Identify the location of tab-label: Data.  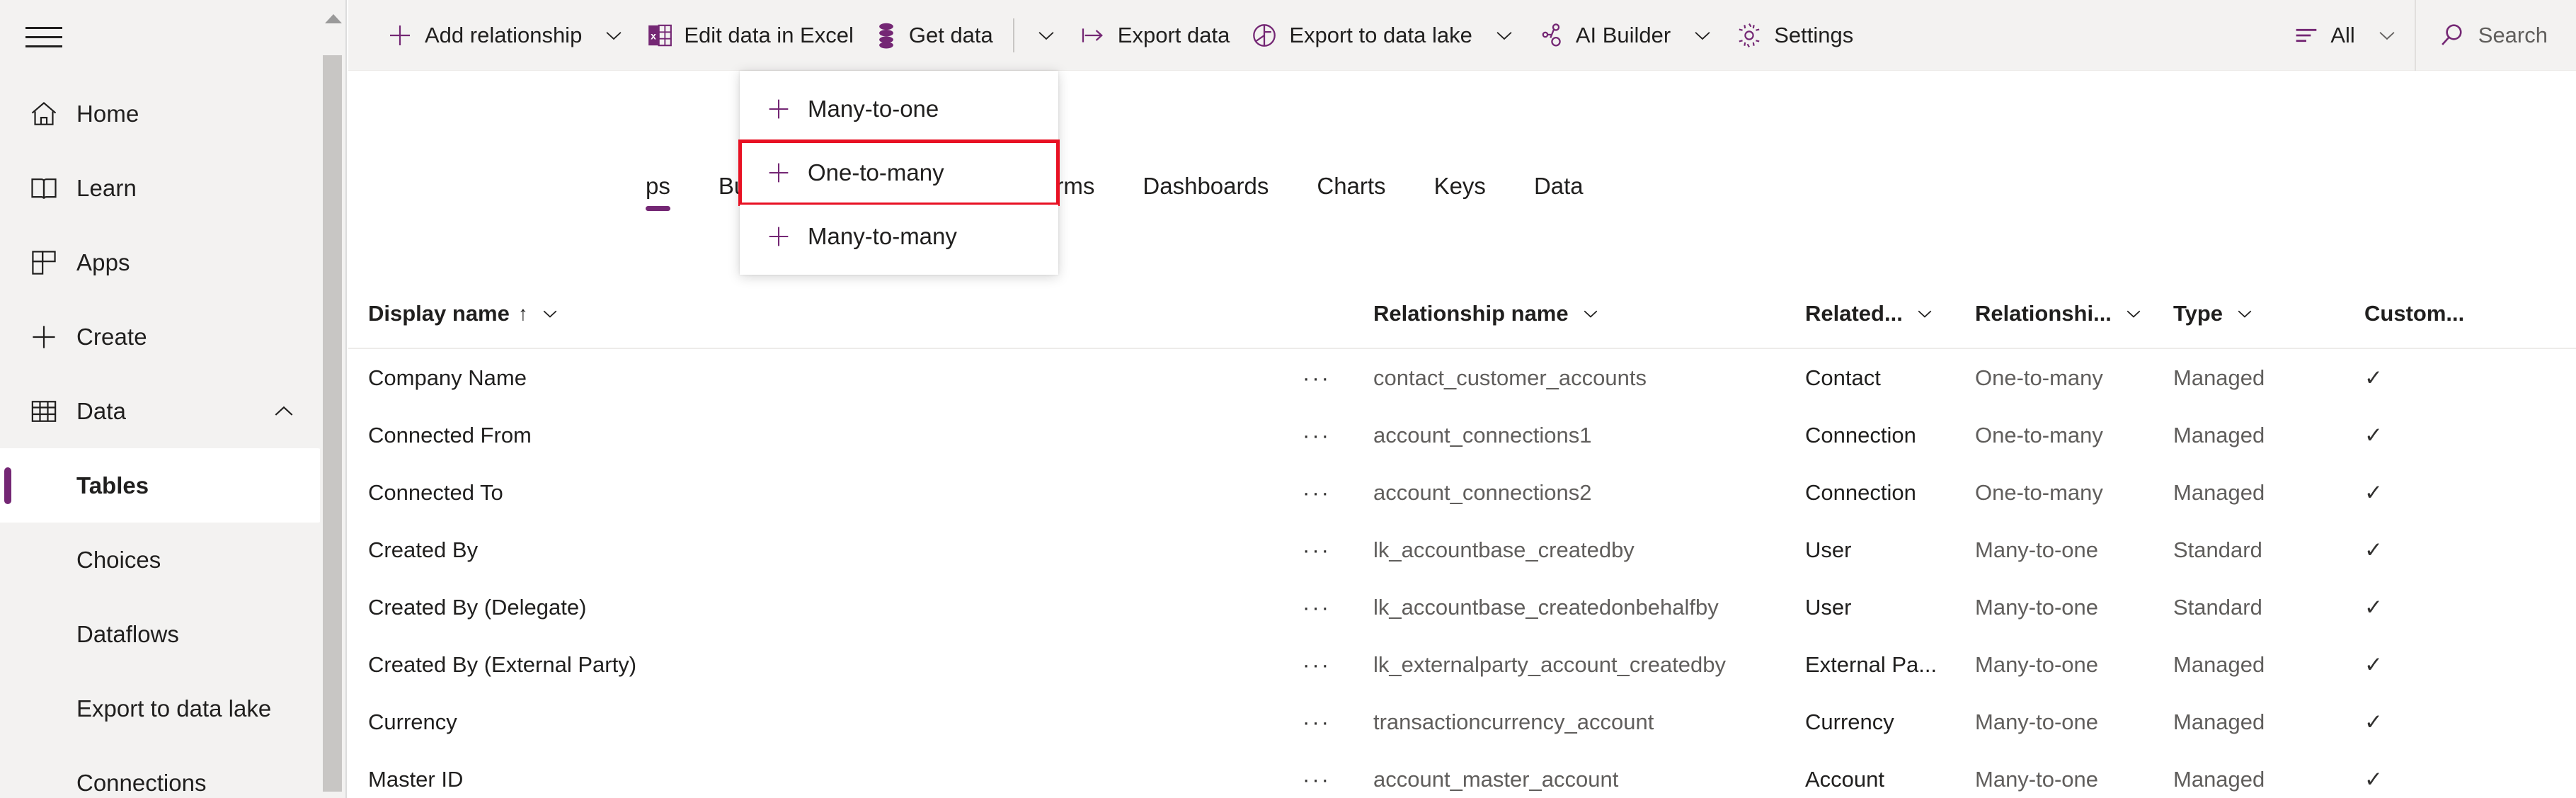
(1558, 186).